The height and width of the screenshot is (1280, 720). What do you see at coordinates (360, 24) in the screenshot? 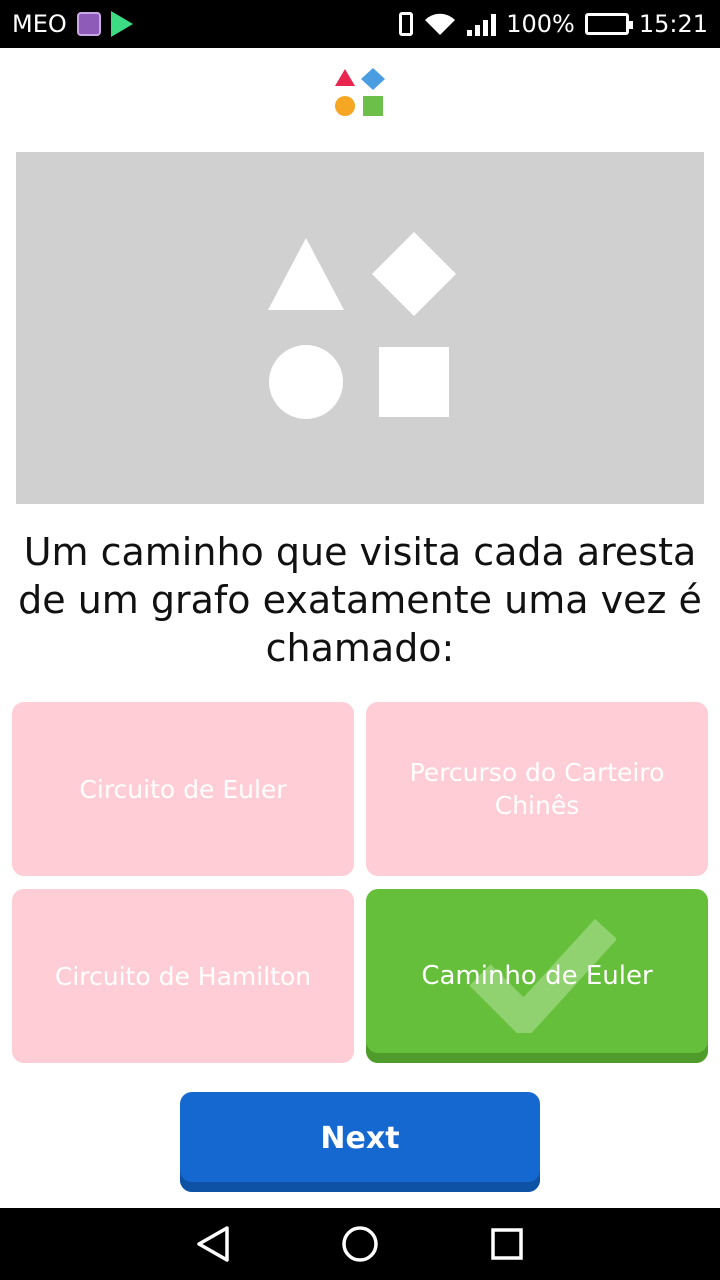
I see `status-bar: MEO 100% 15:21` at bounding box center [360, 24].